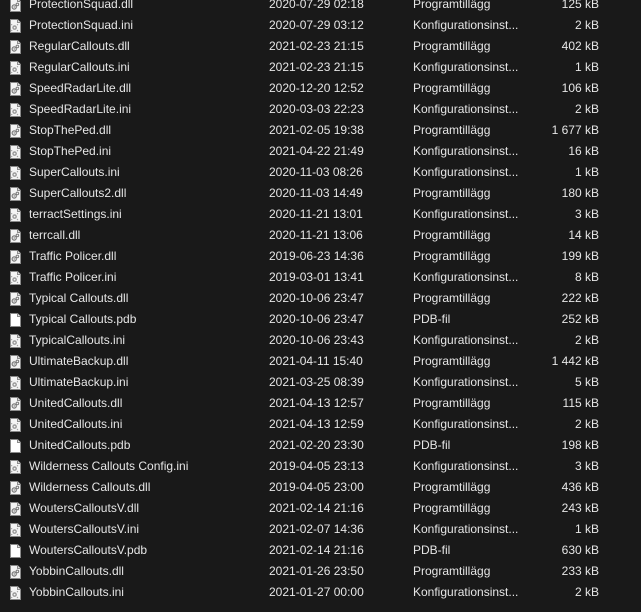 This screenshot has height=612, width=641. Describe the element at coordinates (316, 46) in the screenshot. I see `file-date-modified: 2021-02-23 21:15` at that location.